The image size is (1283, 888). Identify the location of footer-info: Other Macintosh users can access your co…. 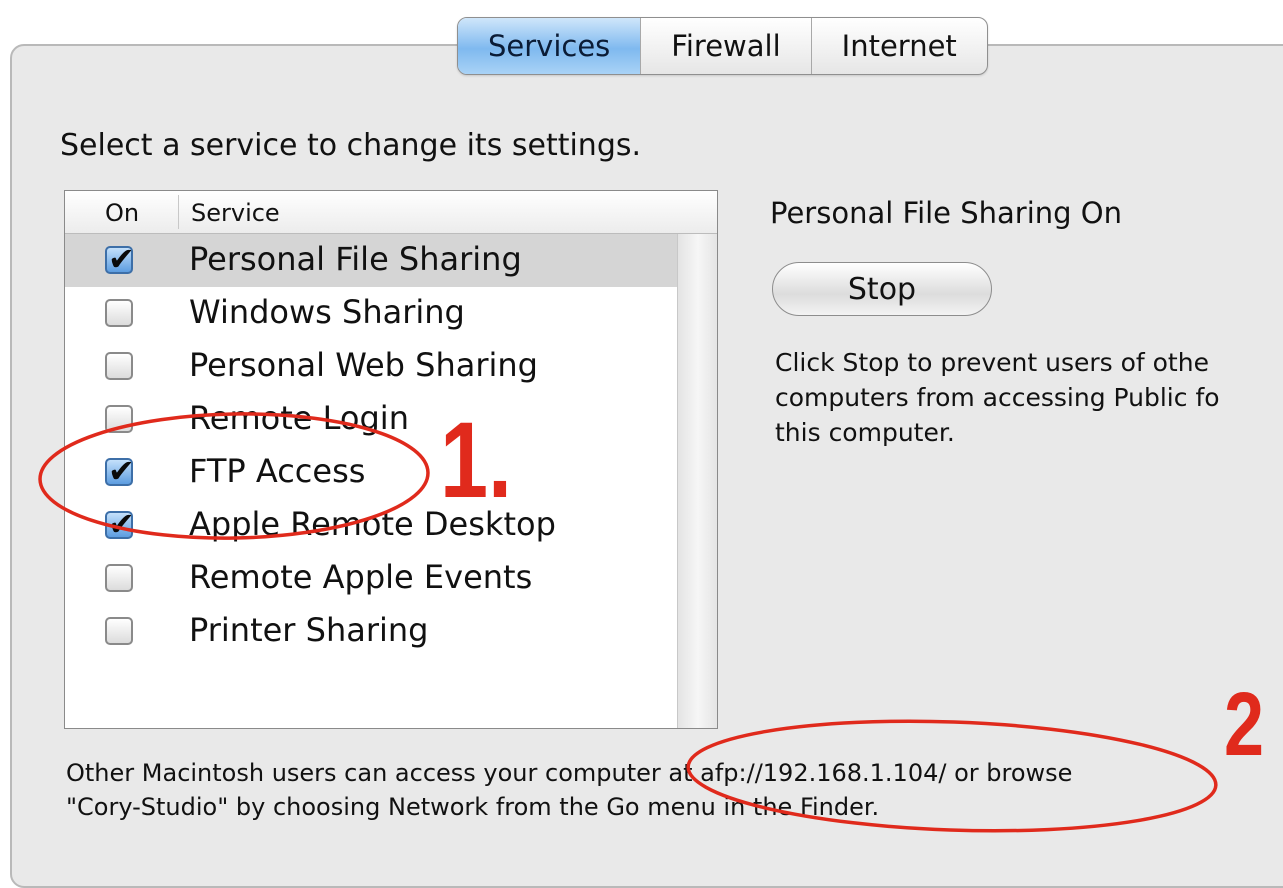
(569, 790).